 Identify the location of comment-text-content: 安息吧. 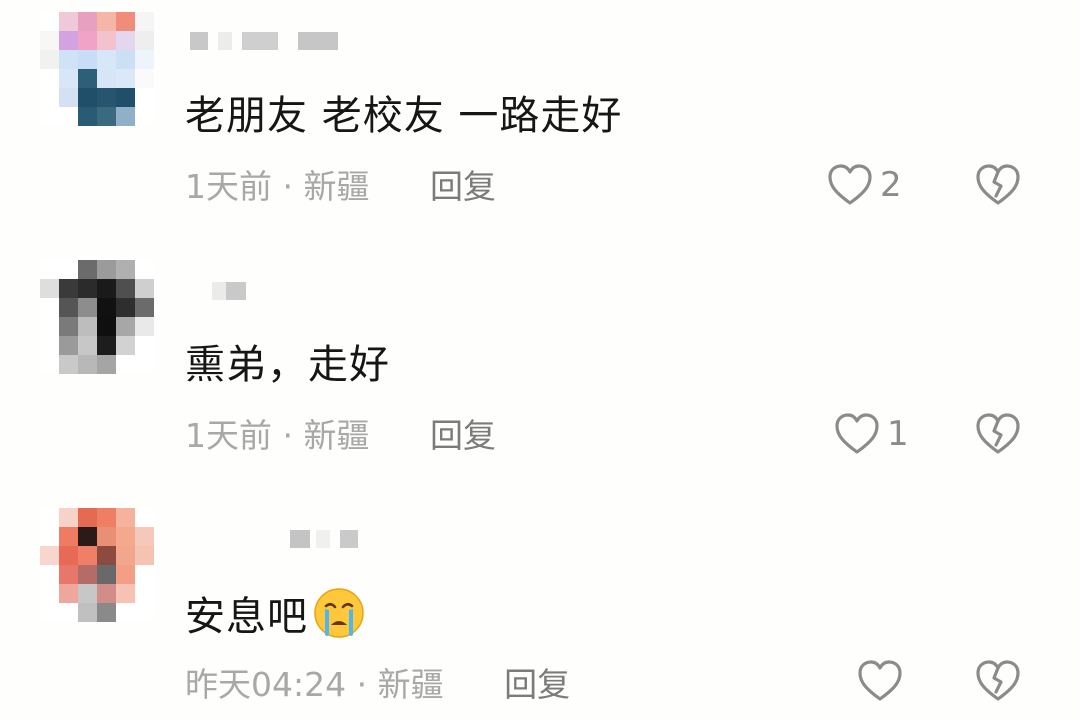
(246, 617).